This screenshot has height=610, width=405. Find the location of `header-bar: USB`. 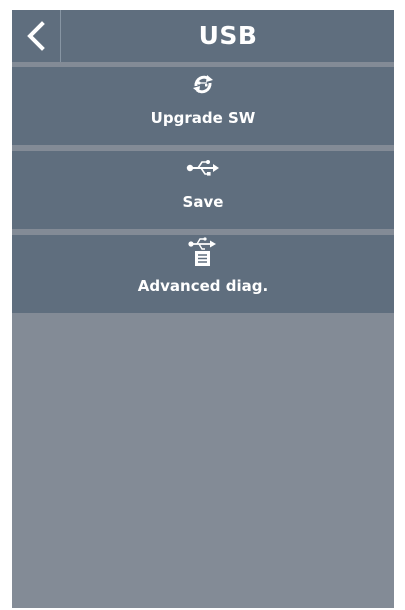

header-bar: USB is located at coordinates (203, 36).